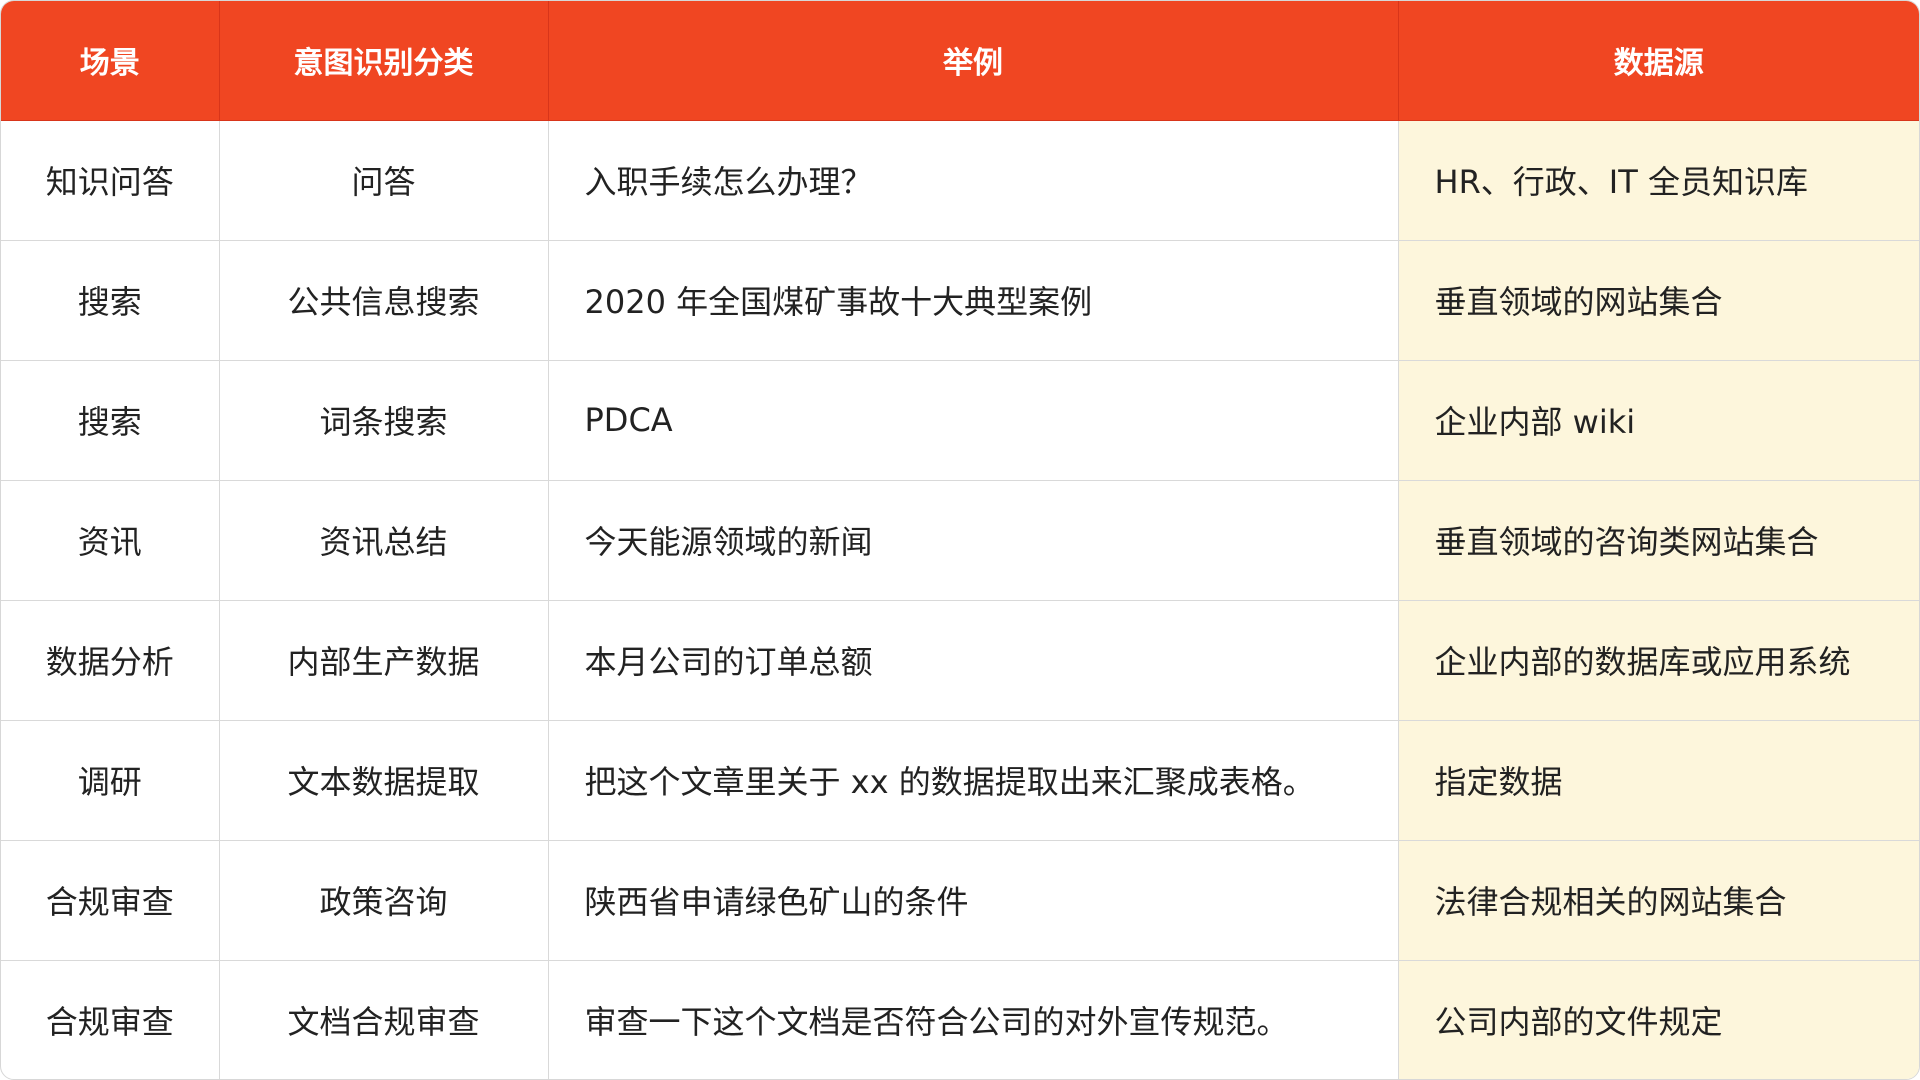  I want to click on header-row: 场景 意图识别分类 举例 数据源, so click(960, 61).